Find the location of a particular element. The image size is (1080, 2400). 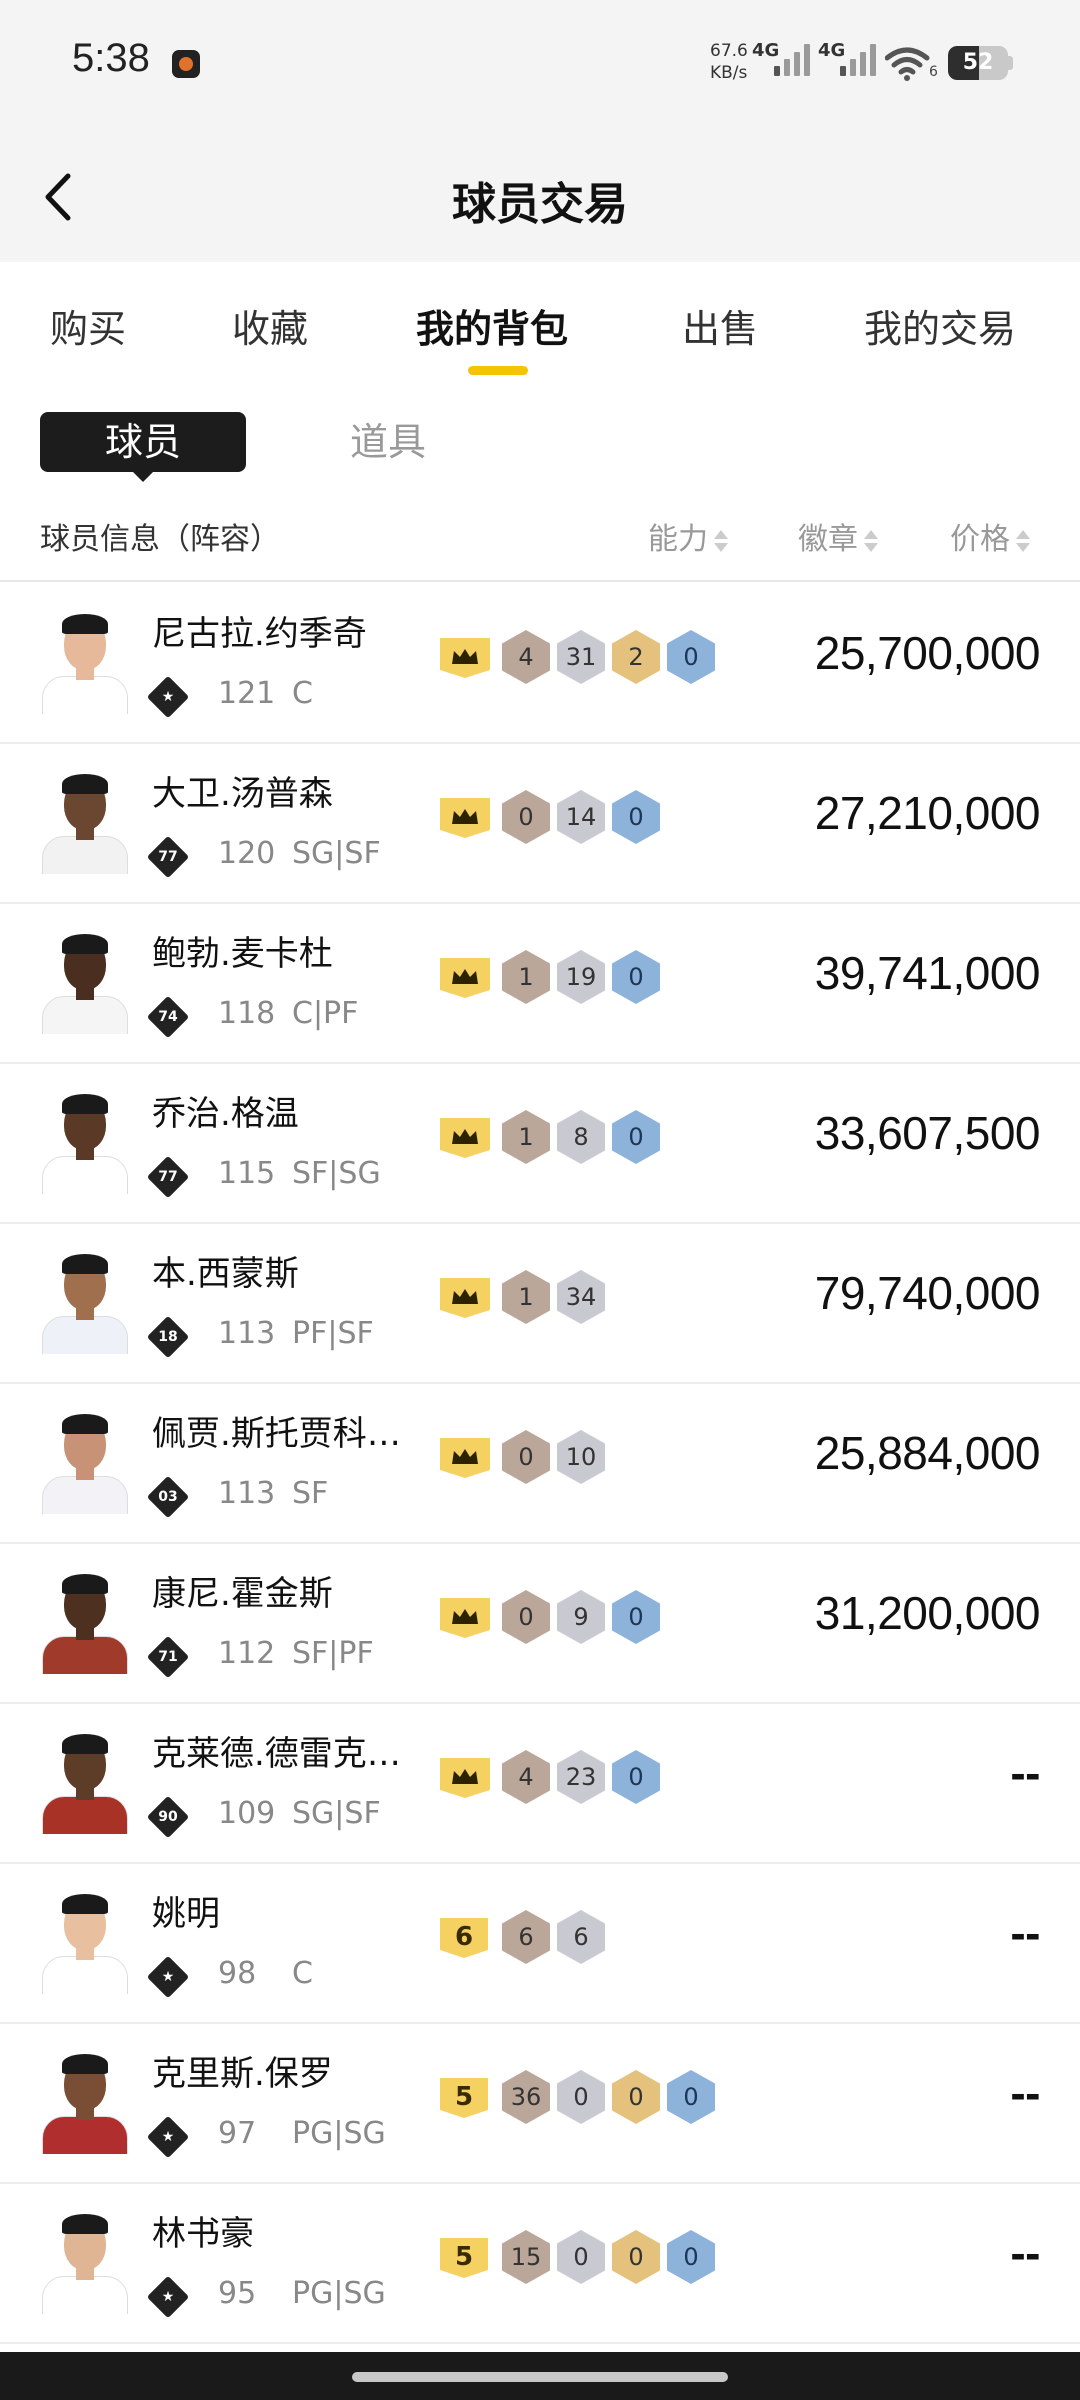

player-price: 33,607,500 is located at coordinates (927, 1133).